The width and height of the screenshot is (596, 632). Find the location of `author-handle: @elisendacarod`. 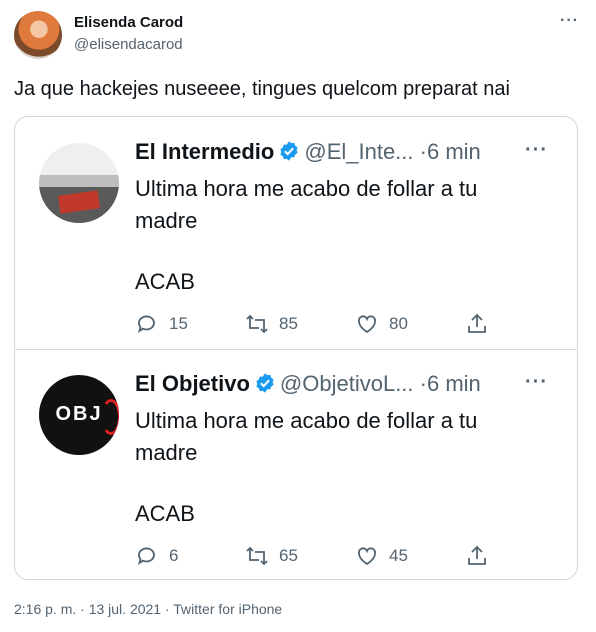

author-handle: @elisendacarod is located at coordinates (128, 44).